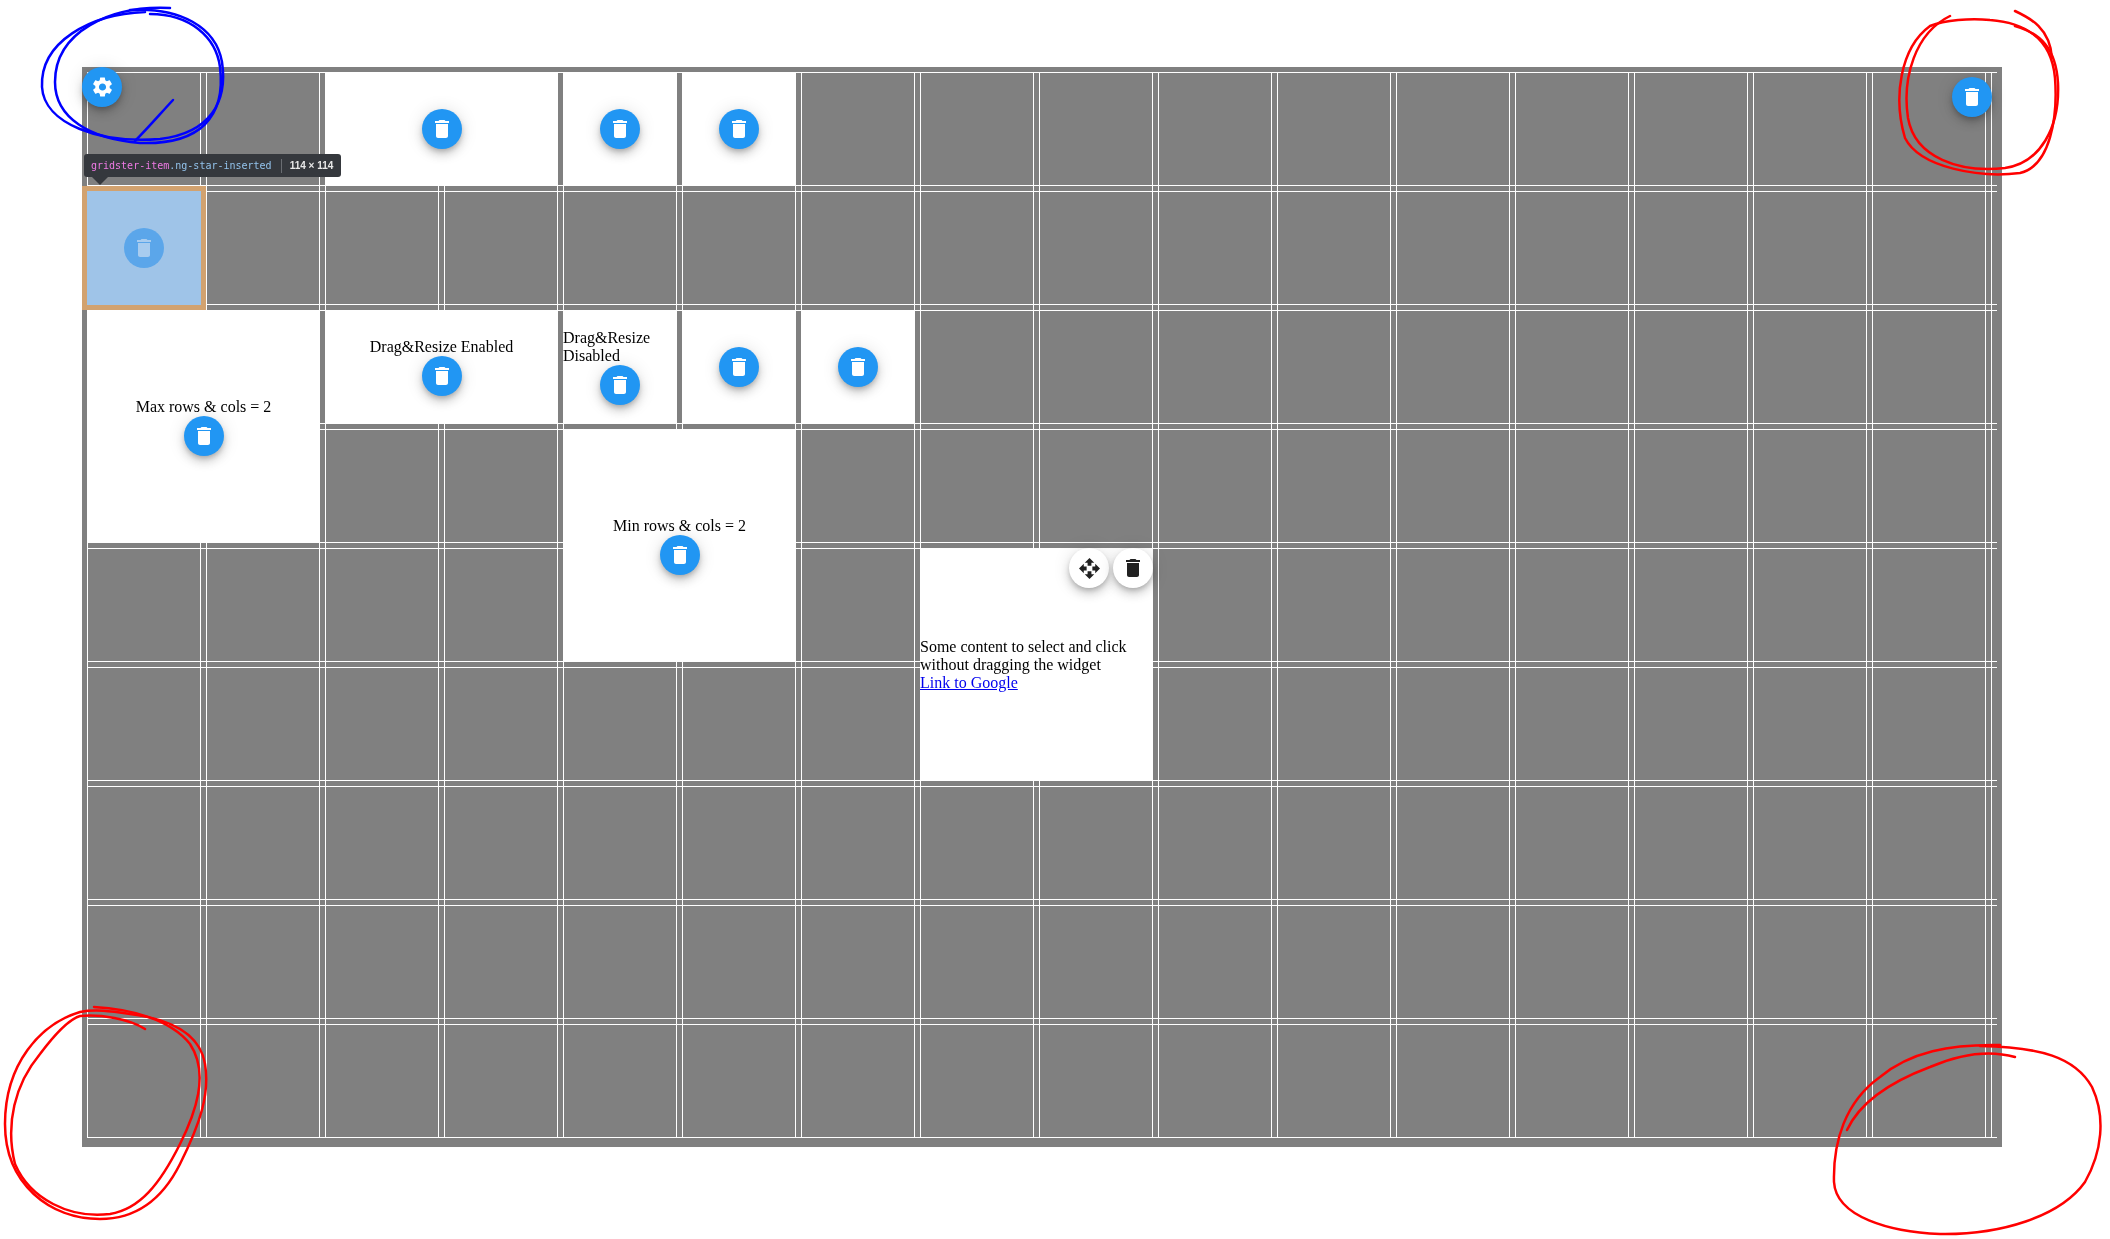  I want to click on item-label: Min rows & cols = 2, so click(679, 525).